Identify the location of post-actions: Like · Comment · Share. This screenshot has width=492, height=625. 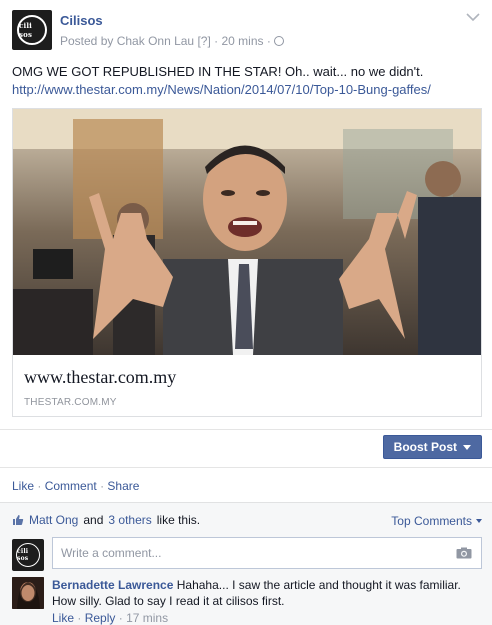
(75, 486).